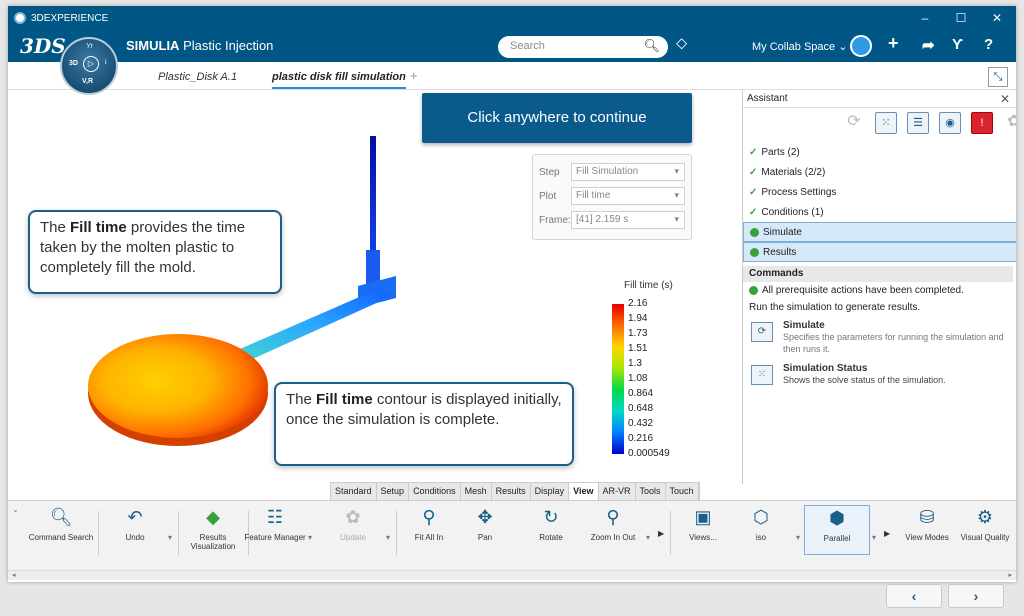  I want to click on parallel-button: ⬢ Parallel, so click(837, 530).